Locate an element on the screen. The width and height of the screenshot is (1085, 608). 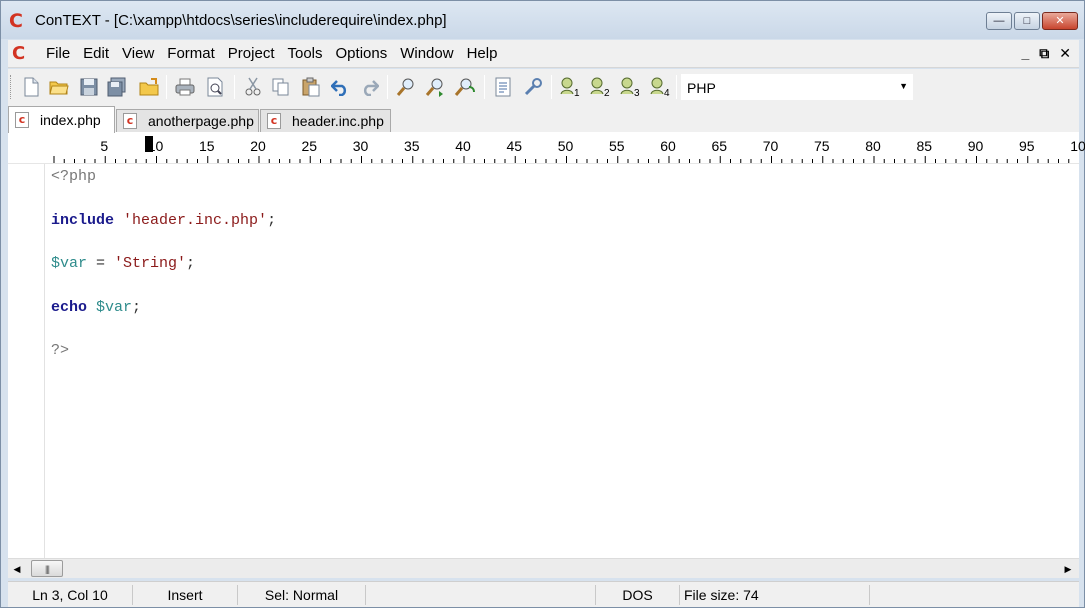
open-folder-icon is located at coordinates (149, 87).